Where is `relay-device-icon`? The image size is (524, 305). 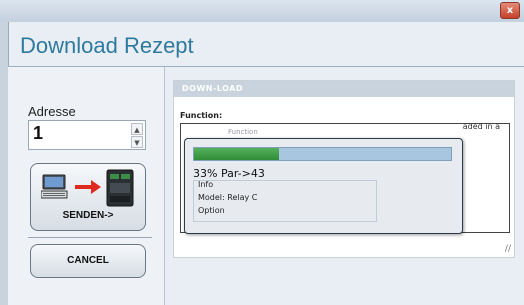
relay-device-icon is located at coordinates (120, 188).